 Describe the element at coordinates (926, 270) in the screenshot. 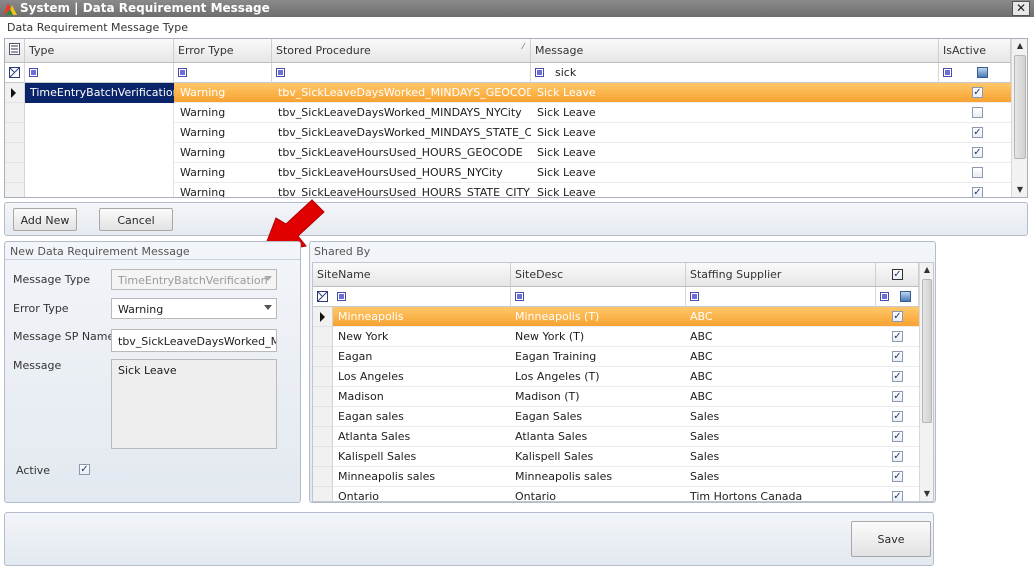

I see `scroll-up-icon: ▲` at that location.